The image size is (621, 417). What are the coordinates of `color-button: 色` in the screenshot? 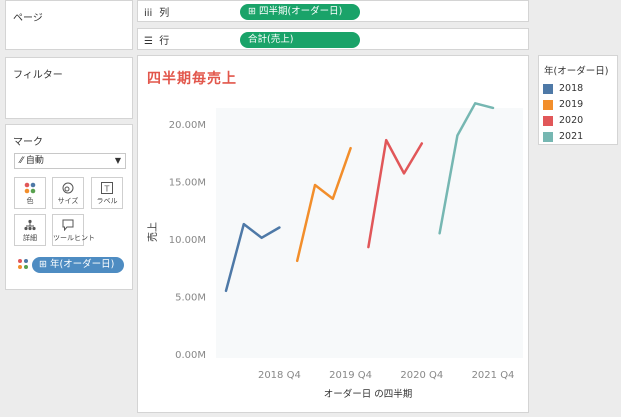 It's located at (30, 193).